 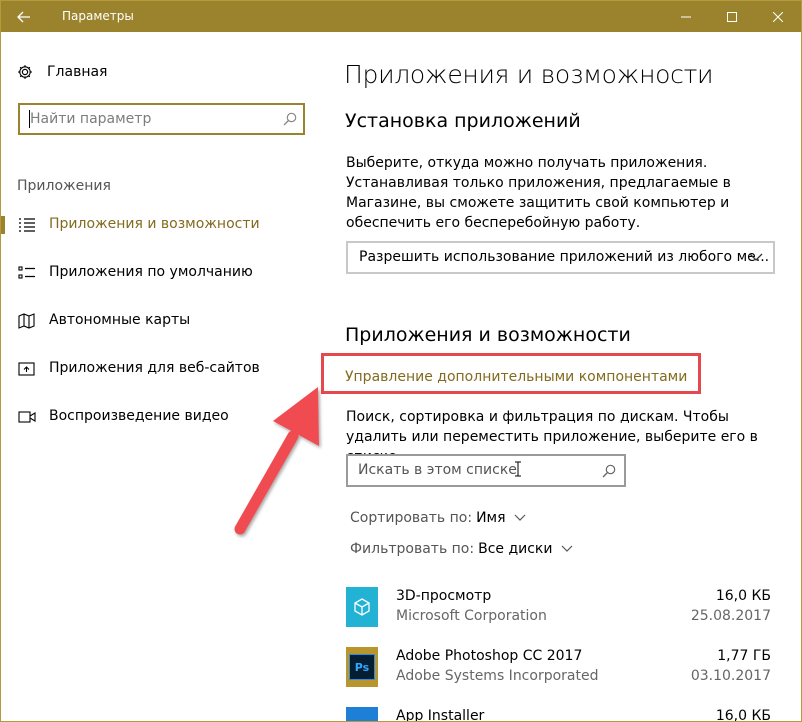 What do you see at coordinates (730, 676) in the screenshot?
I see `app-date: 03.10.2017` at bounding box center [730, 676].